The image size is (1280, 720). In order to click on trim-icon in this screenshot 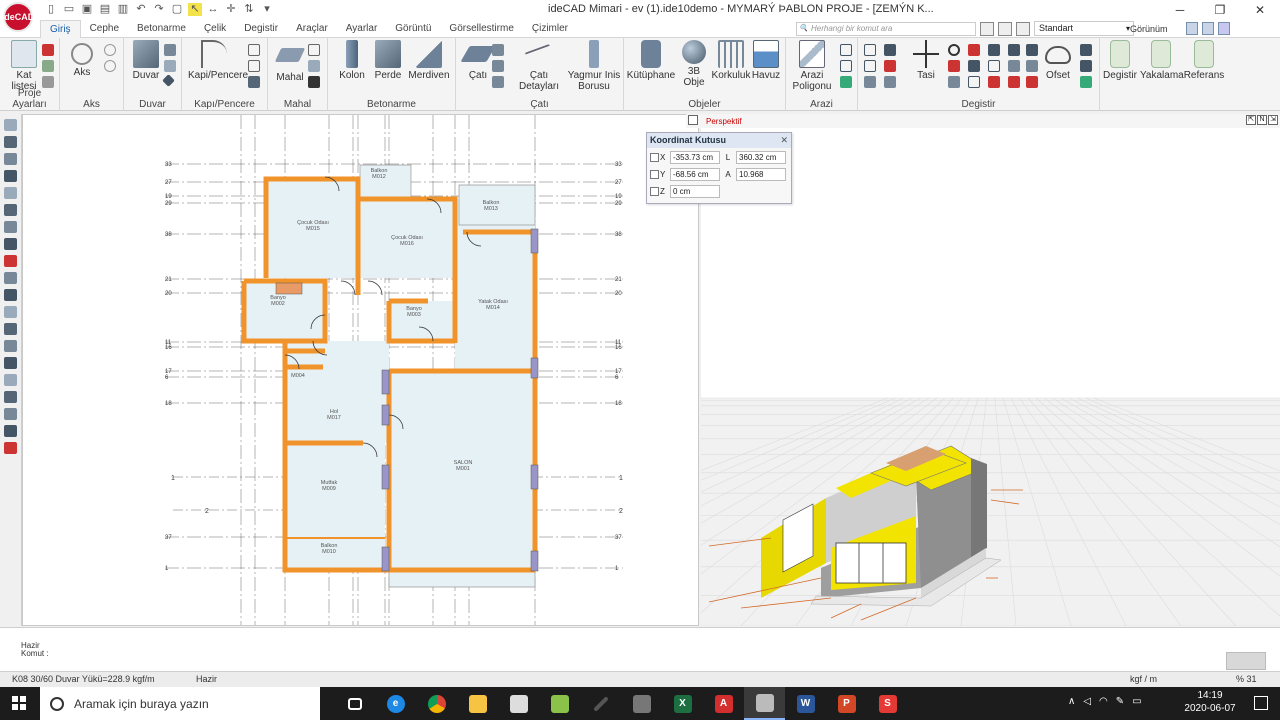, I will do `click(974, 50)`.